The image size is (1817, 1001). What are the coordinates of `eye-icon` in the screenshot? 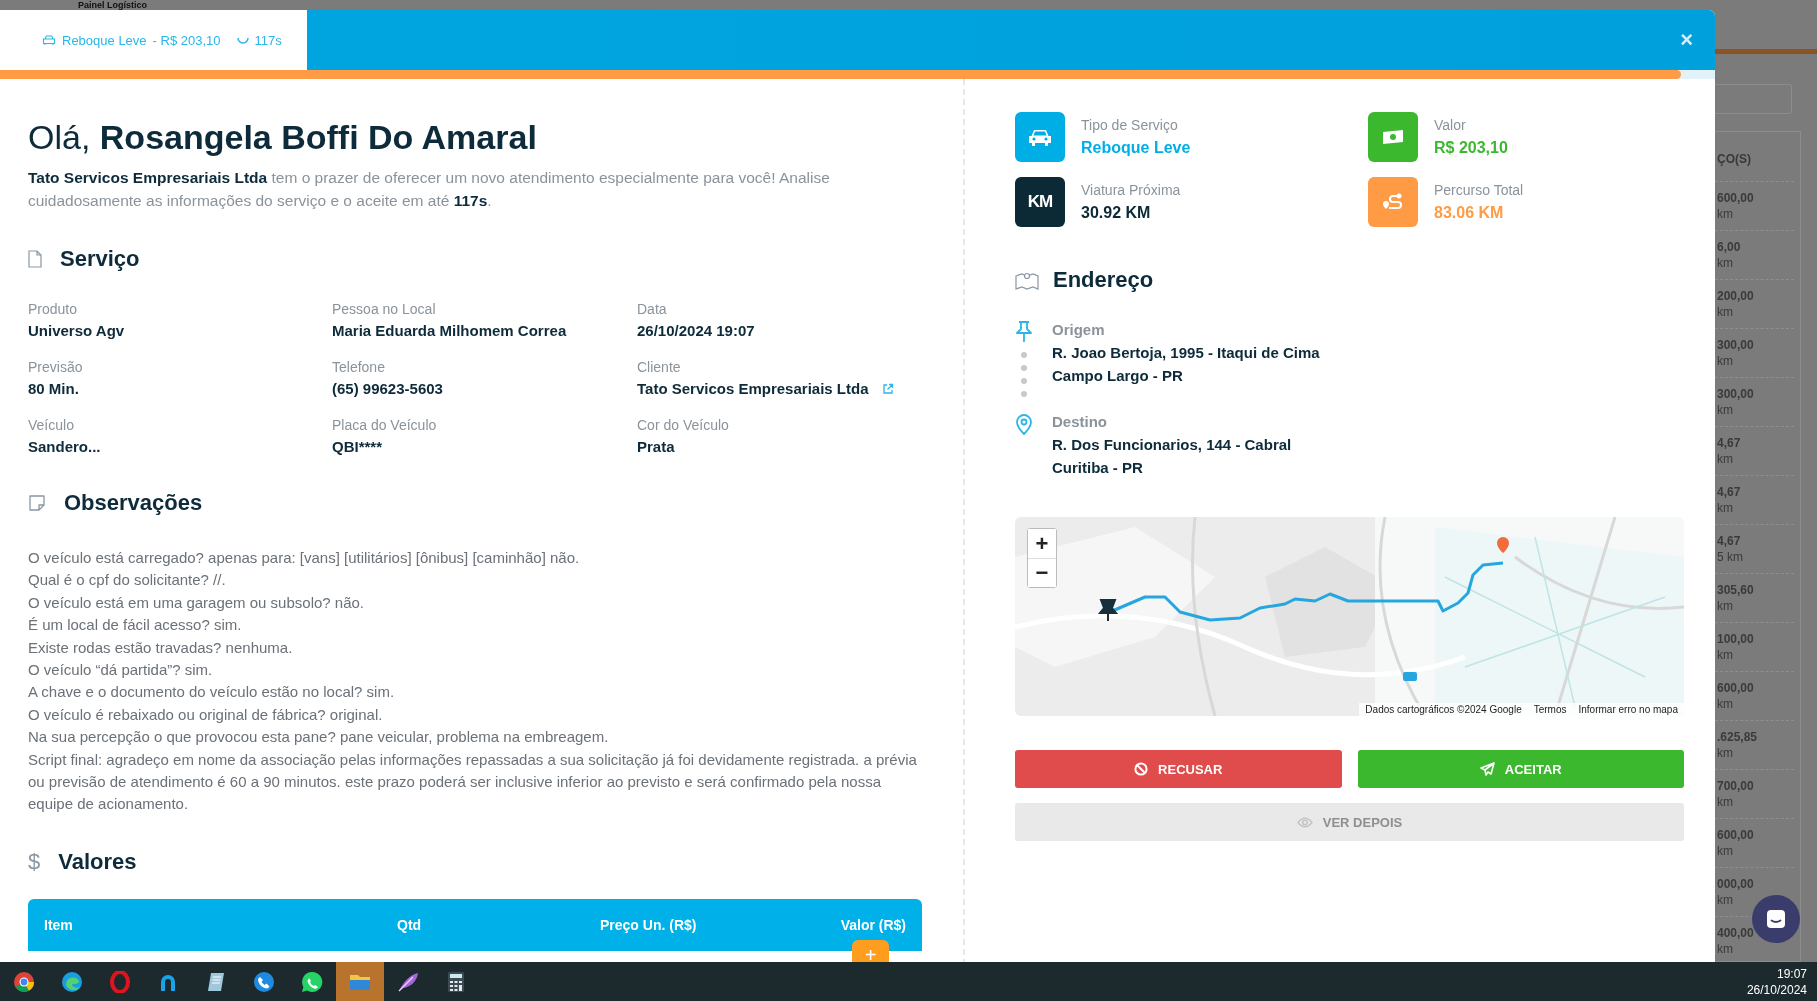 It's located at (1304, 822).